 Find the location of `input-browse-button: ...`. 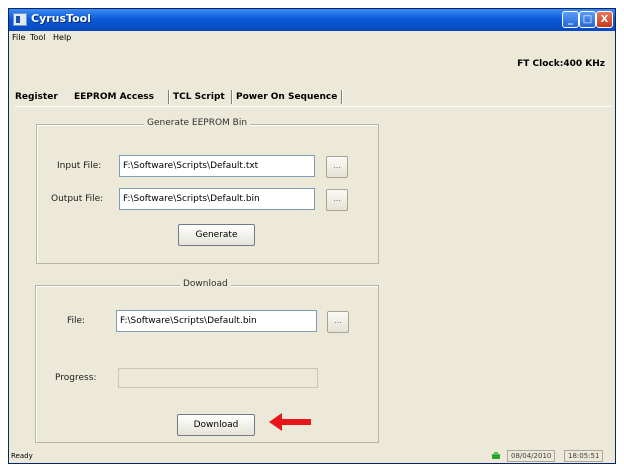

input-browse-button: ... is located at coordinates (337, 167).